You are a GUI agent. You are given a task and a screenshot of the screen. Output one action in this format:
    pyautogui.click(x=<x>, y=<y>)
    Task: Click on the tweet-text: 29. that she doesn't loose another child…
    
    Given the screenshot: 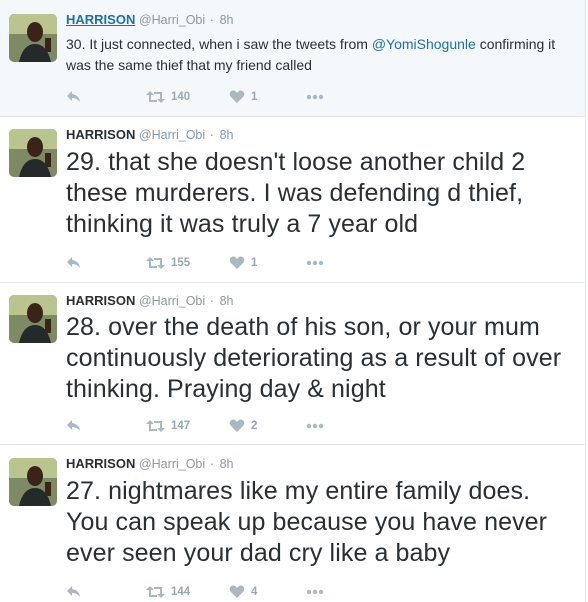 What is the action you would take?
    pyautogui.click(x=296, y=193)
    